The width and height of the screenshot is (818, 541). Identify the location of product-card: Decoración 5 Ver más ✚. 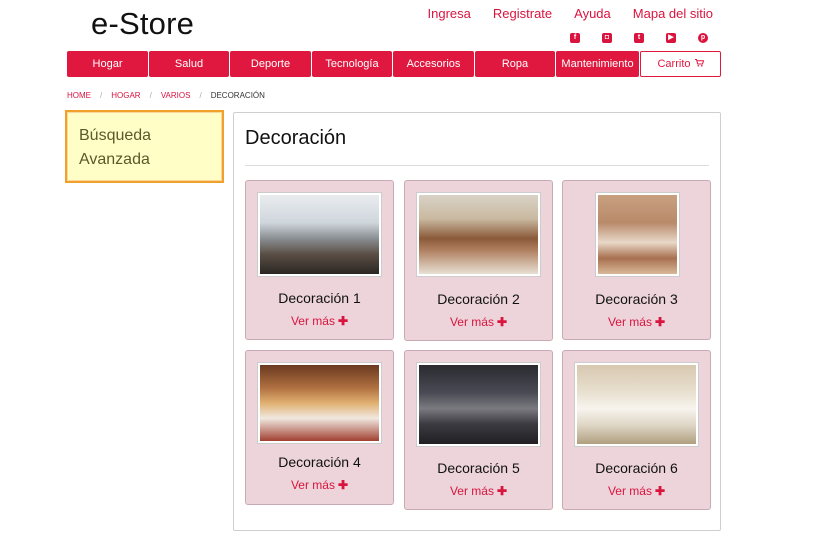
(478, 430).